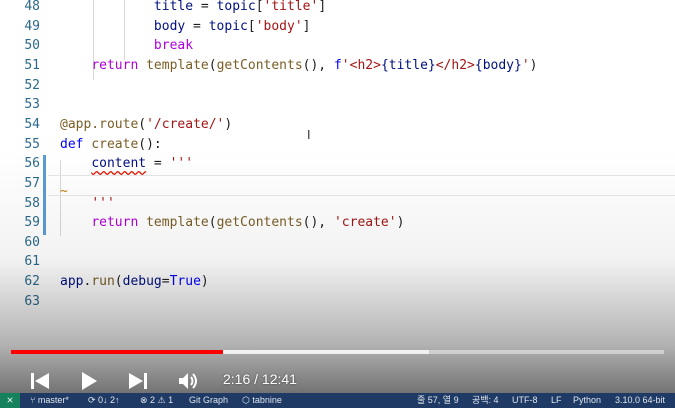  Describe the element at coordinates (267, 400) in the screenshot. I see `tabnine-label: tabnine` at that location.